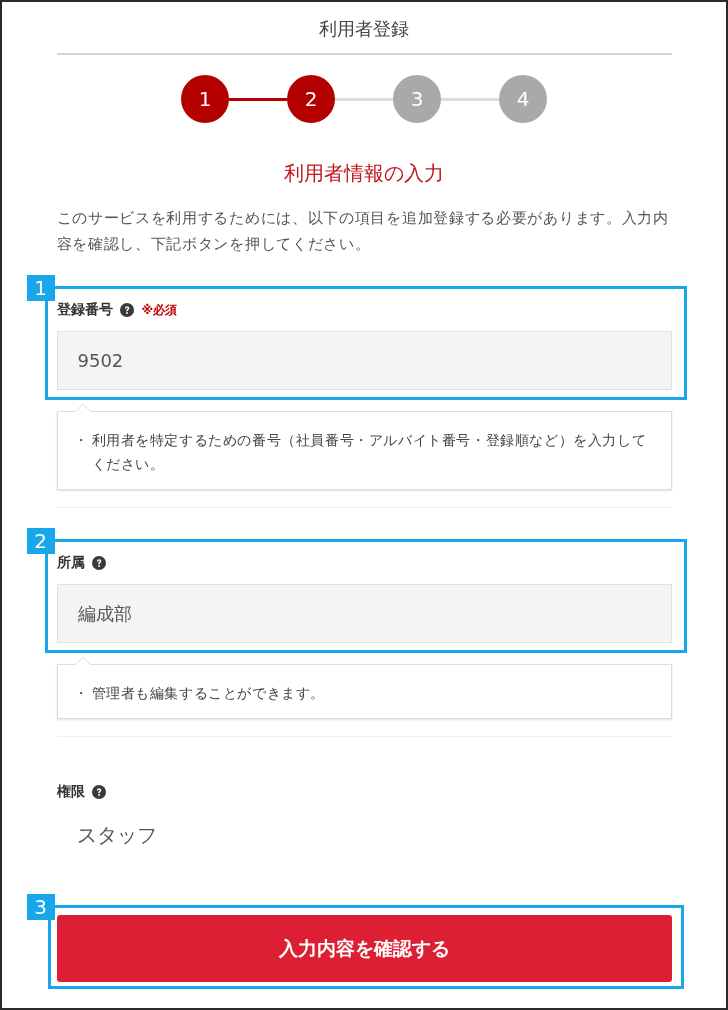  I want to click on field-value: スタッフ, so click(116, 835).